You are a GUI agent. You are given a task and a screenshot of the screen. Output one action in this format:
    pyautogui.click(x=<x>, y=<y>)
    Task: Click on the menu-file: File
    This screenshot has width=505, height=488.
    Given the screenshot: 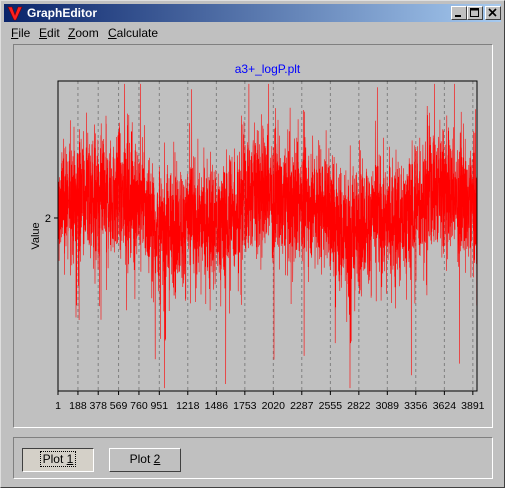 What is the action you would take?
    pyautogui.click(x=20, y=33)
    